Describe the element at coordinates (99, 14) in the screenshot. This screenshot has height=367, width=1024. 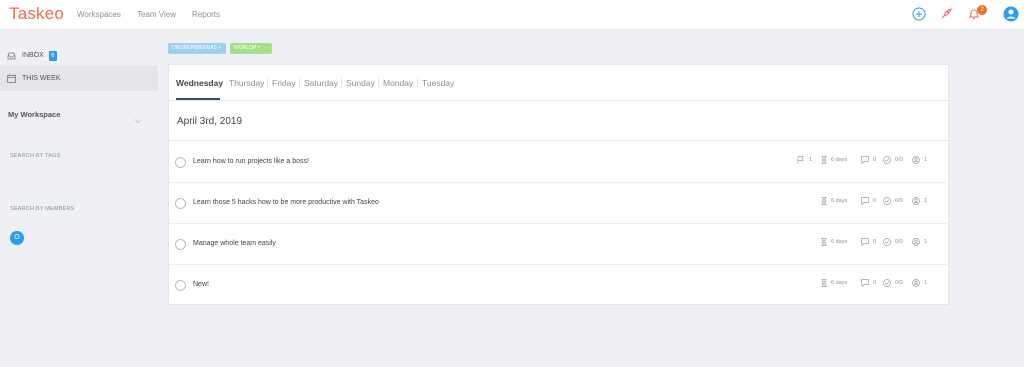
I see `nav-workspaces: Workspaces` at that location.